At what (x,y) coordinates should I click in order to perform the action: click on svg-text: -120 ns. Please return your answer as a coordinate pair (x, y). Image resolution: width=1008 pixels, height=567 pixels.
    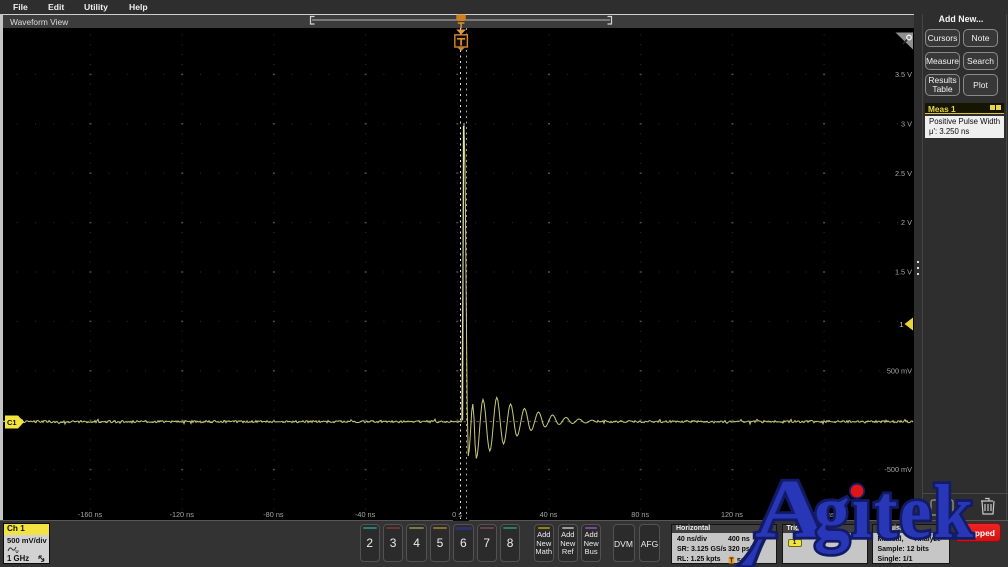
    Looking at the image, I should click on (182, 514).